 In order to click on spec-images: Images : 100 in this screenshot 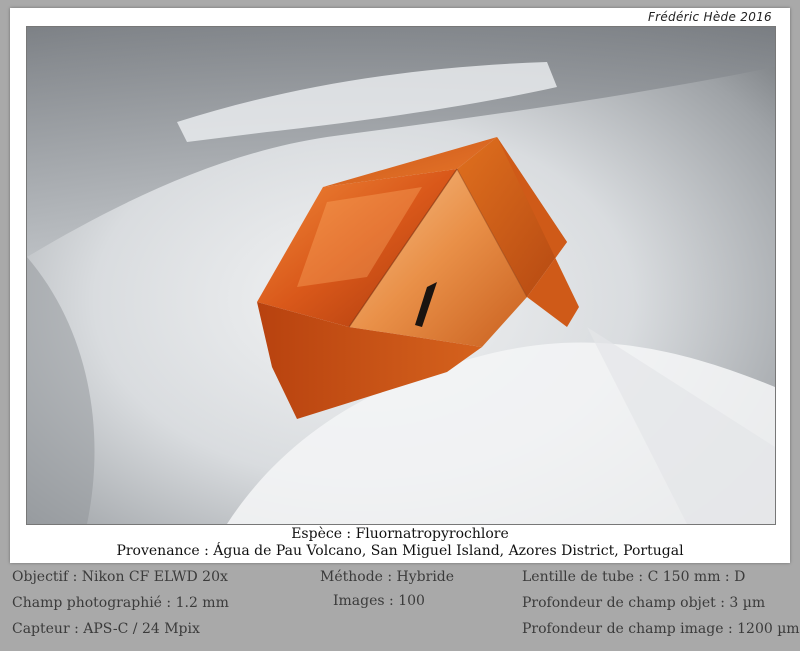, I will do `click(379, 601)`.